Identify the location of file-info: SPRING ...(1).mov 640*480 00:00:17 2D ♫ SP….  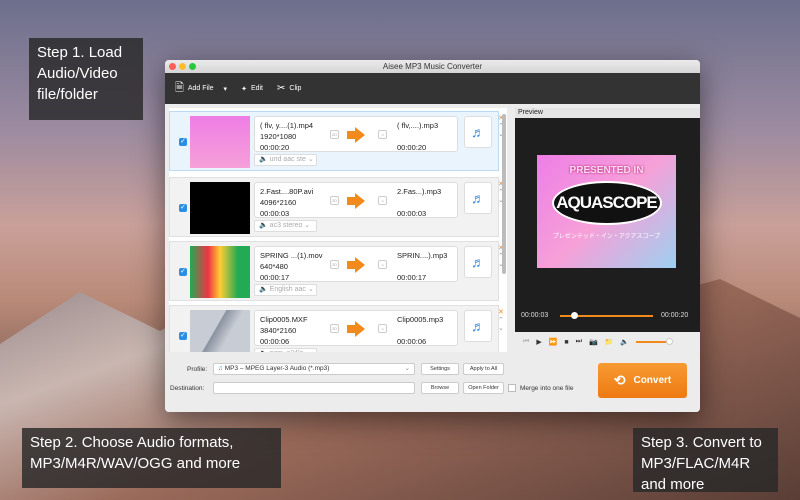
(356, 264).